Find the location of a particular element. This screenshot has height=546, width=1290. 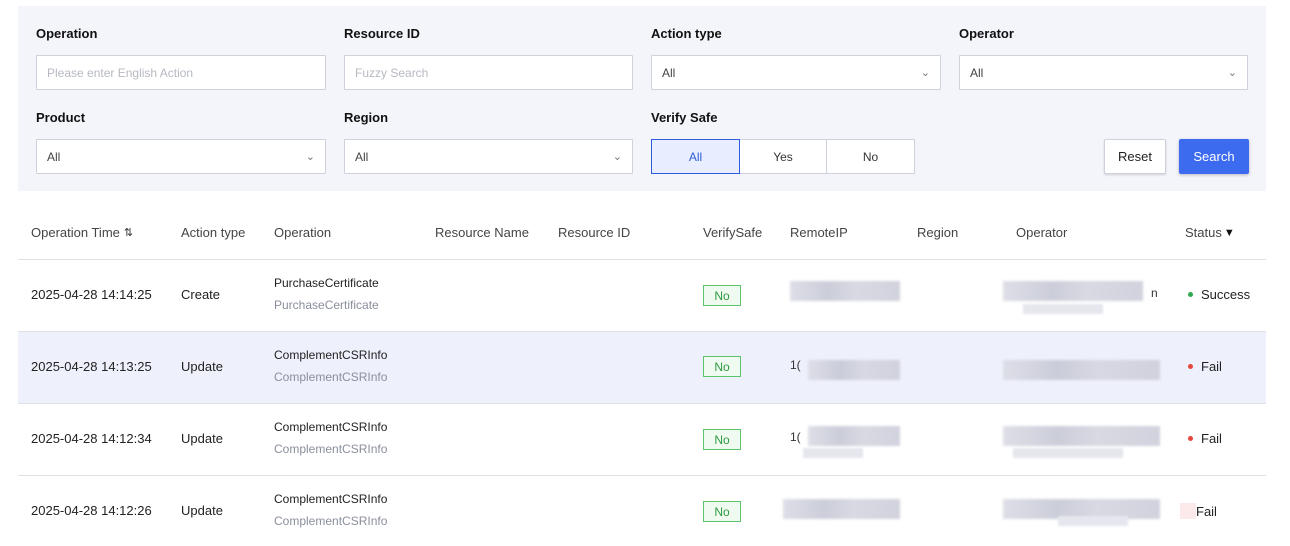

resource-id-input: Fuzzy Search is located at coordinates (488, 72).